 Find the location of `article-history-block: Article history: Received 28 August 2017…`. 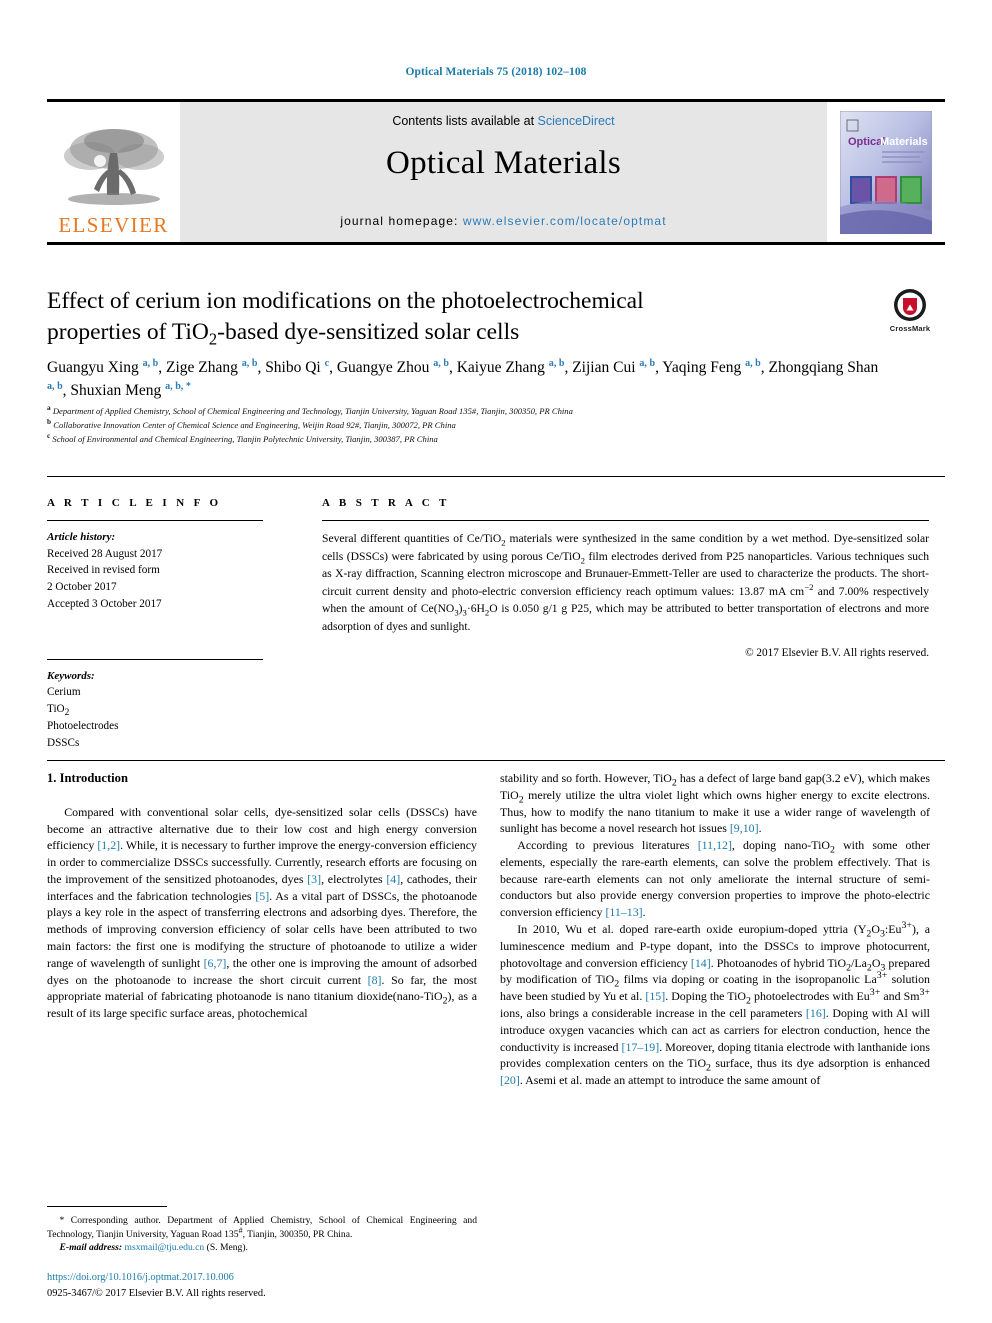

article-history-block: Article history: Received 28 August 2017… is located at coordinates (155, 571).